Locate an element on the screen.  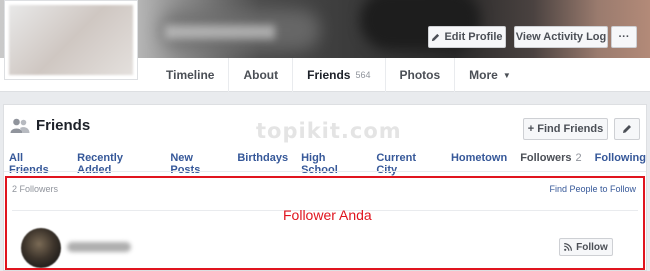
friends-count: 564 is located at coordinates (363, 75).